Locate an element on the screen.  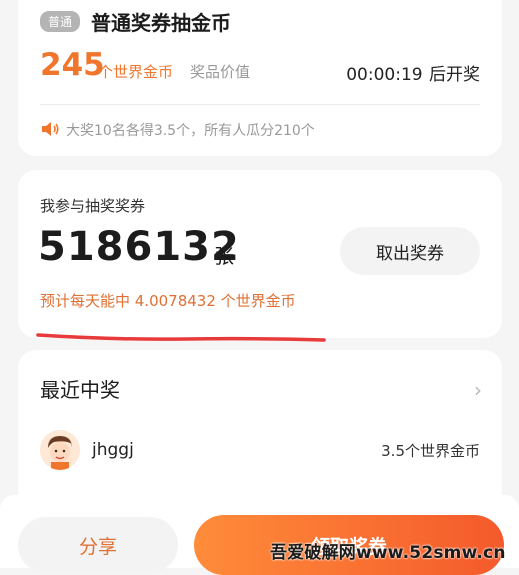
speaker-icon is located at coordinates (50, 129).